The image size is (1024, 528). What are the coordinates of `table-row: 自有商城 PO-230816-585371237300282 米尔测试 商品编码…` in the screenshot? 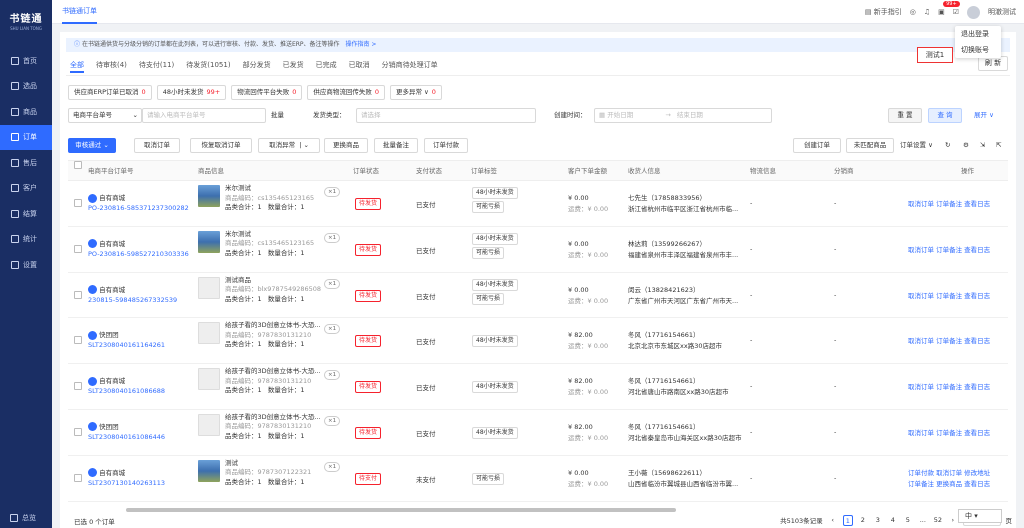 It's located at (538, 204).